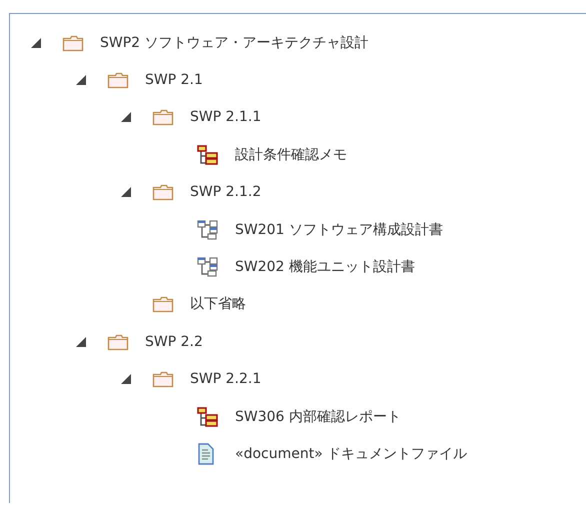 Image resolution: width=586 pixels, height=505 pixels. Describe the element at coordinates (226, 117) in the screenshot. I see `tree-item: SWP 2.1.1` at that location.